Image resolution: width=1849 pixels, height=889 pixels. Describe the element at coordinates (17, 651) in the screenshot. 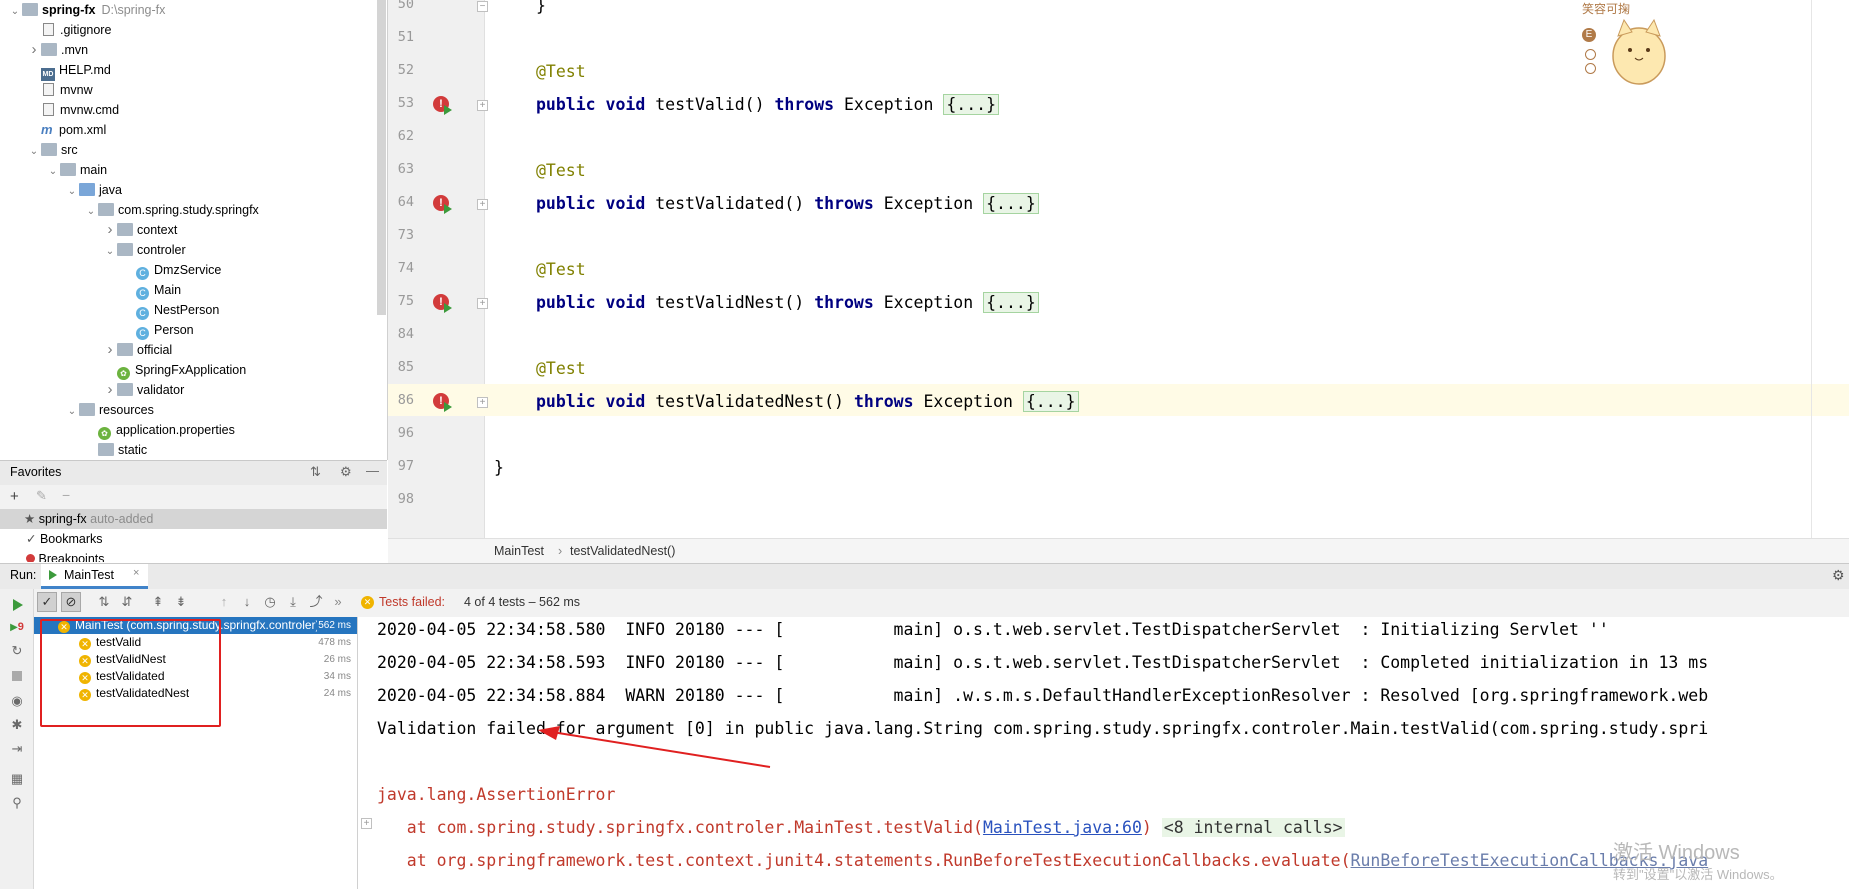

I see `toggle-auto-test-icon: ↻` at that location.